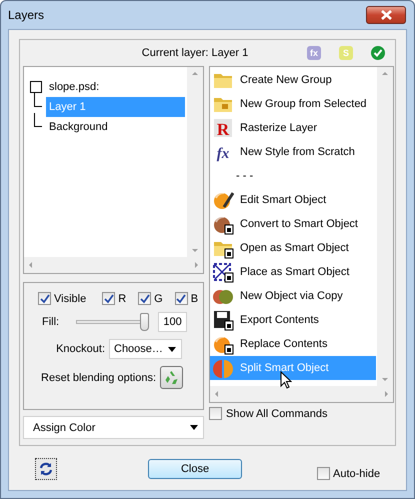  Describe the element at coordinates (223, 128) in the screenshot. I see `raster-icon: R` at that location.